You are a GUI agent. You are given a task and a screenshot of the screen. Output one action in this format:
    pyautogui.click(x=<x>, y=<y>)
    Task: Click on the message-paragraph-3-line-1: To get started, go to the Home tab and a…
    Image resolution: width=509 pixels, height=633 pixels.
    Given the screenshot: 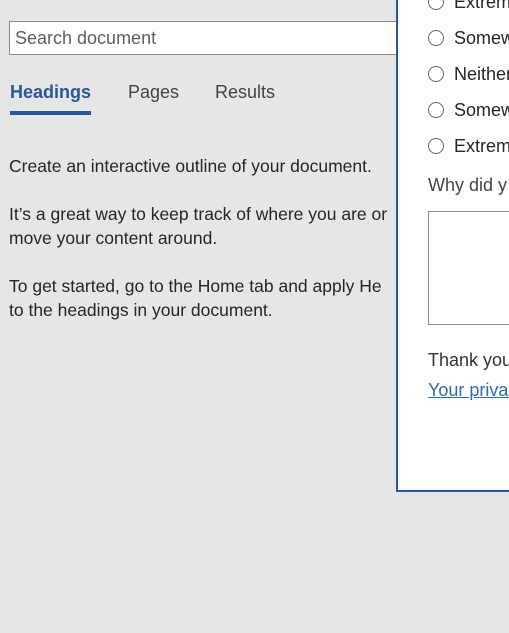 What is the action you would take?
    pyautogui.click(x=195, y=286)
    